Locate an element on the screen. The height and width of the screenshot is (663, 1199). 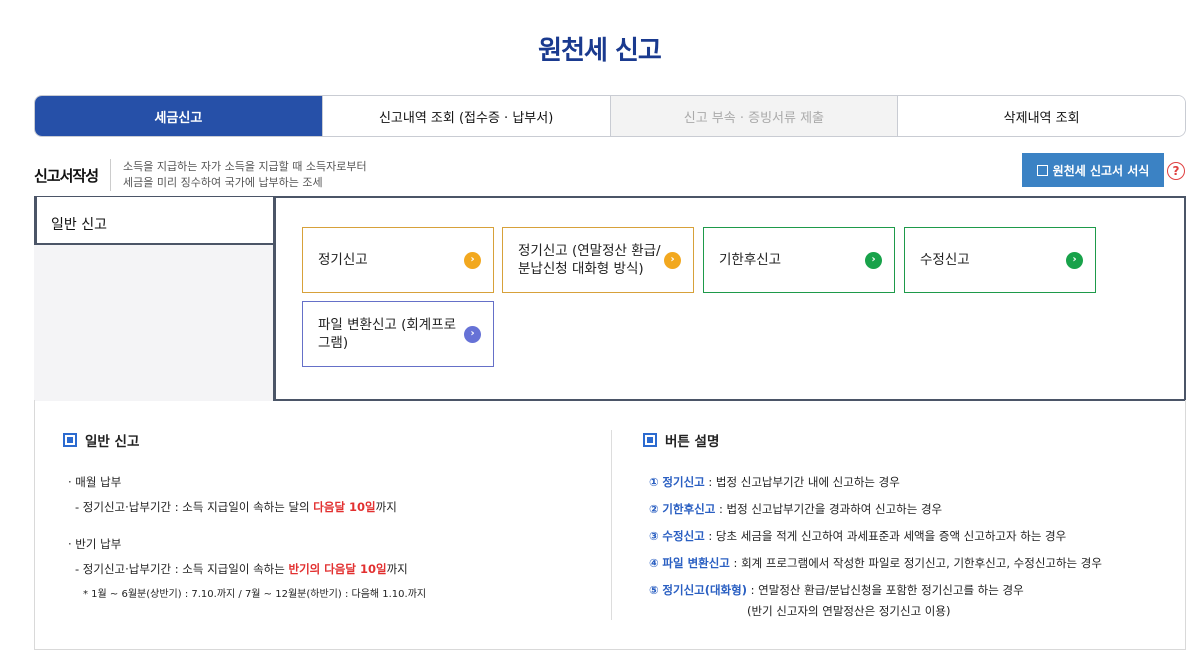
section-desc-line1: 소득을 지급하는 자가 소득을 지급할 때 소득자로부터 is located at coordinates (245, 166).